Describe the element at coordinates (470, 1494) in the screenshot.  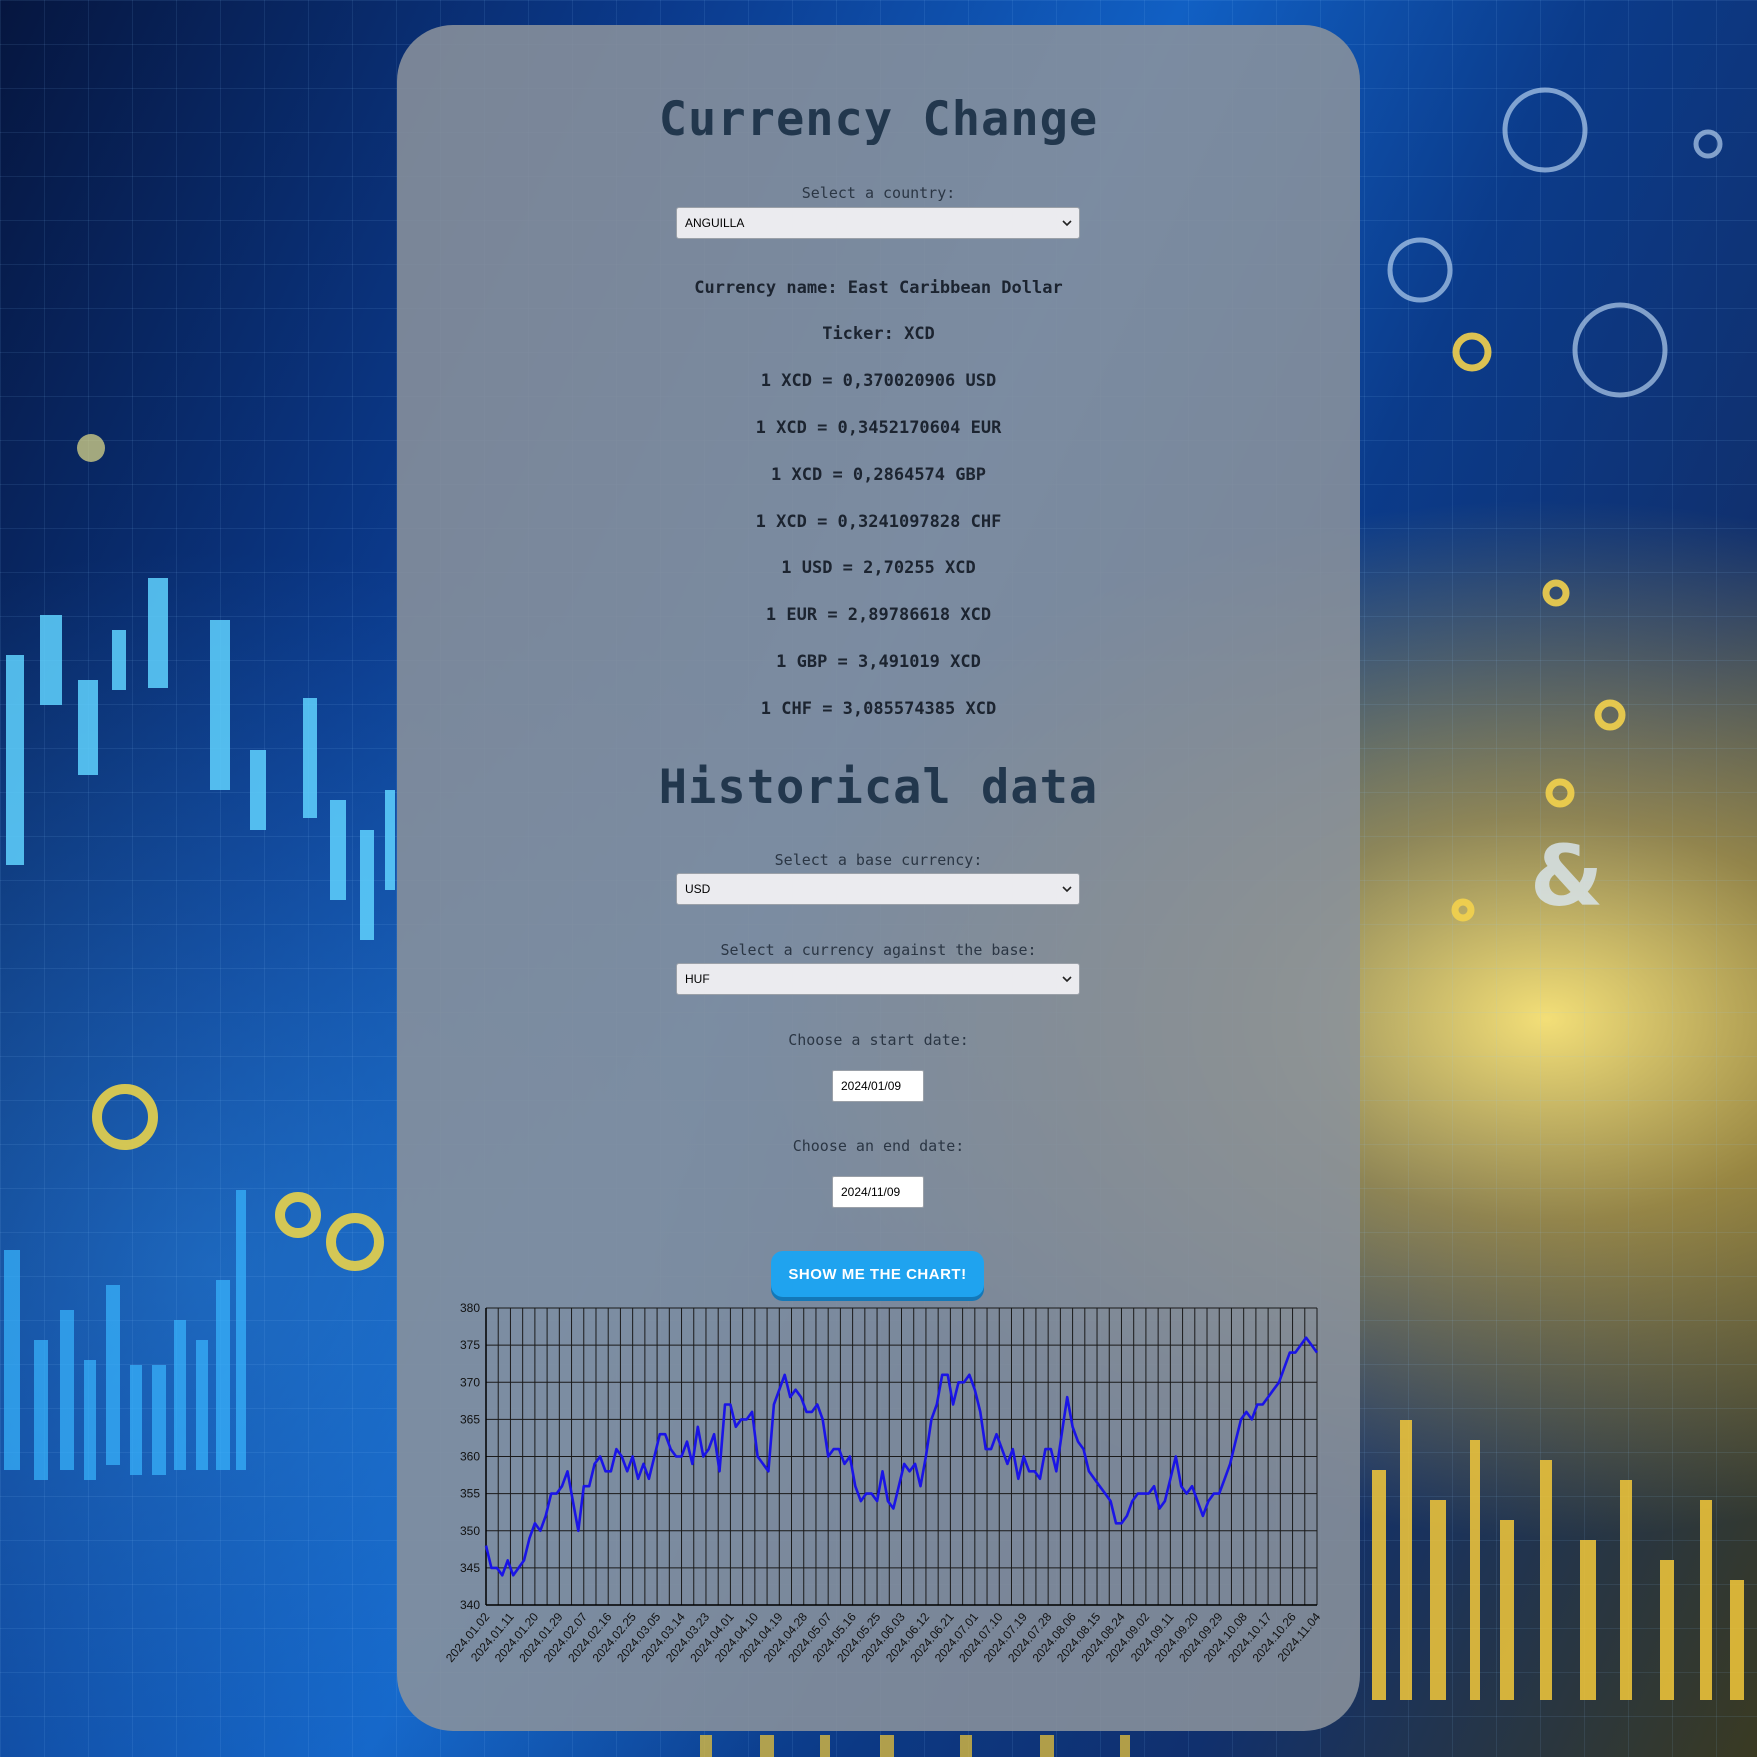
I see `y-tick-label: 355` at that location.